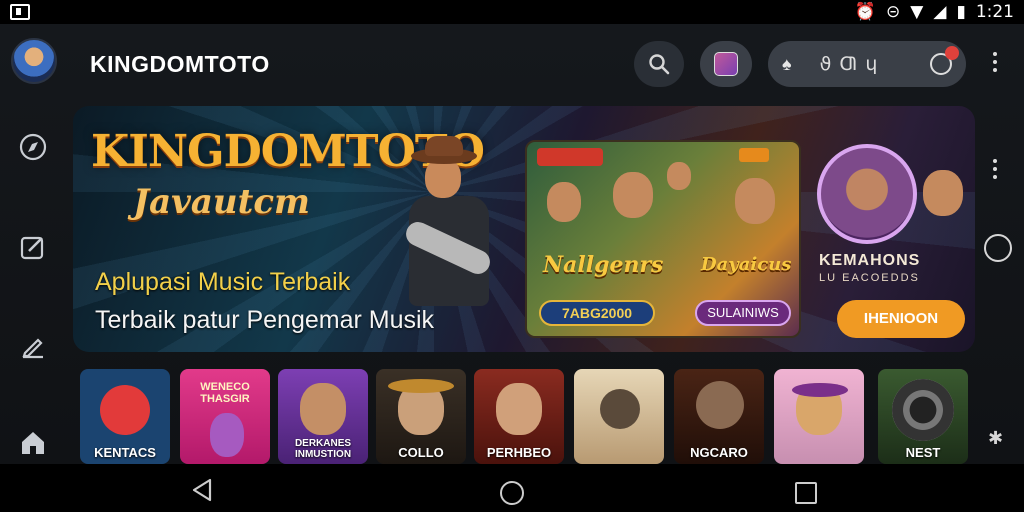 The width and height of the screenshot is (1024, 512). I want to click on page-title: KINGDOMTOTO, so click(180, 64).